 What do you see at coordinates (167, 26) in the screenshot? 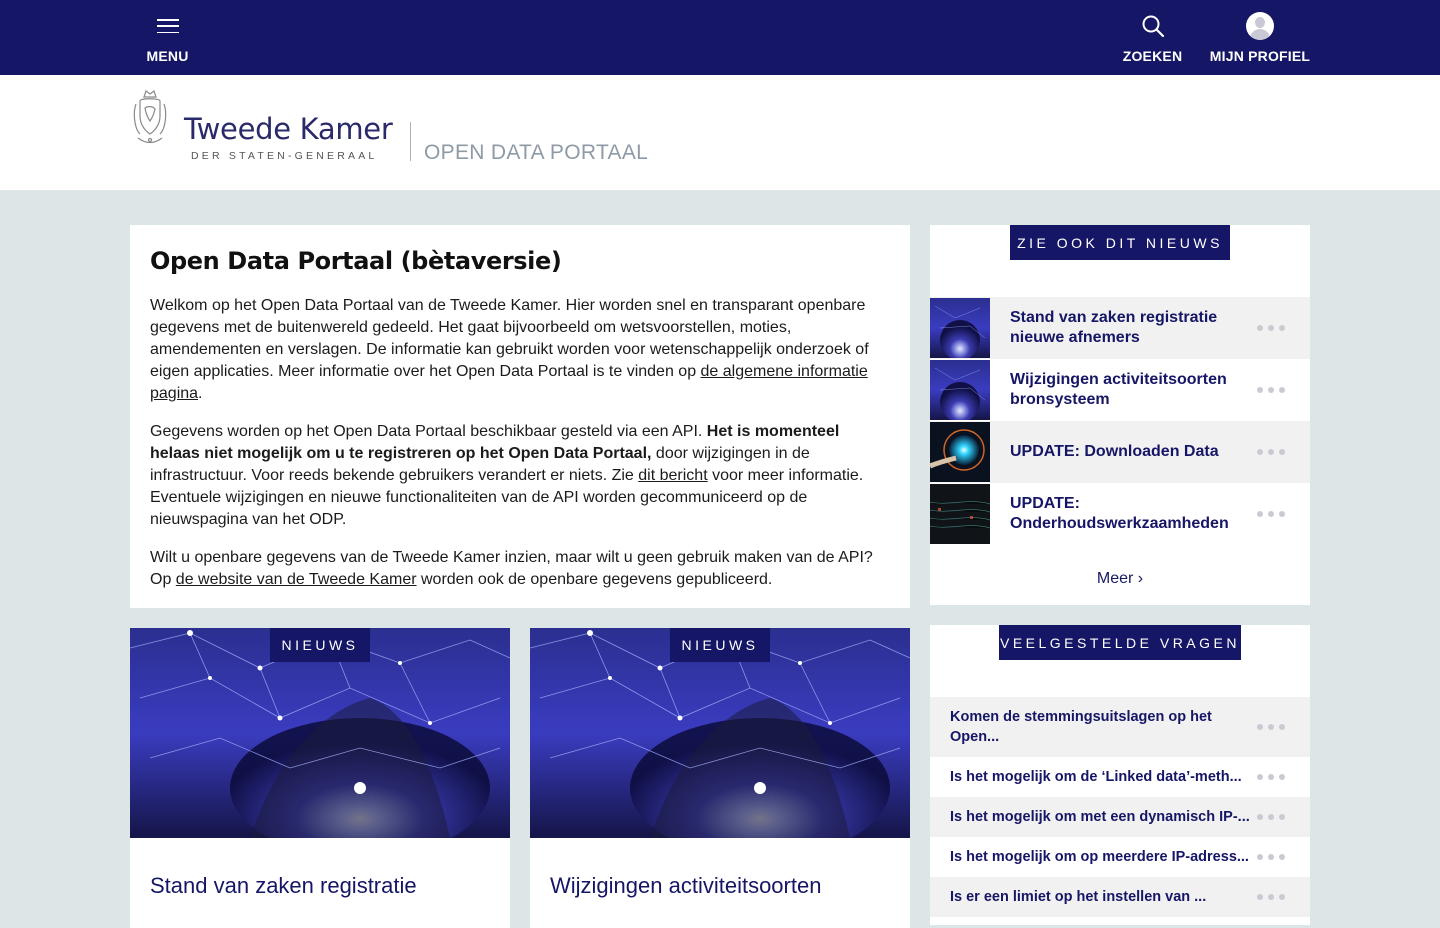
I see `hamburger-icon` at bounding box center [167, 26].